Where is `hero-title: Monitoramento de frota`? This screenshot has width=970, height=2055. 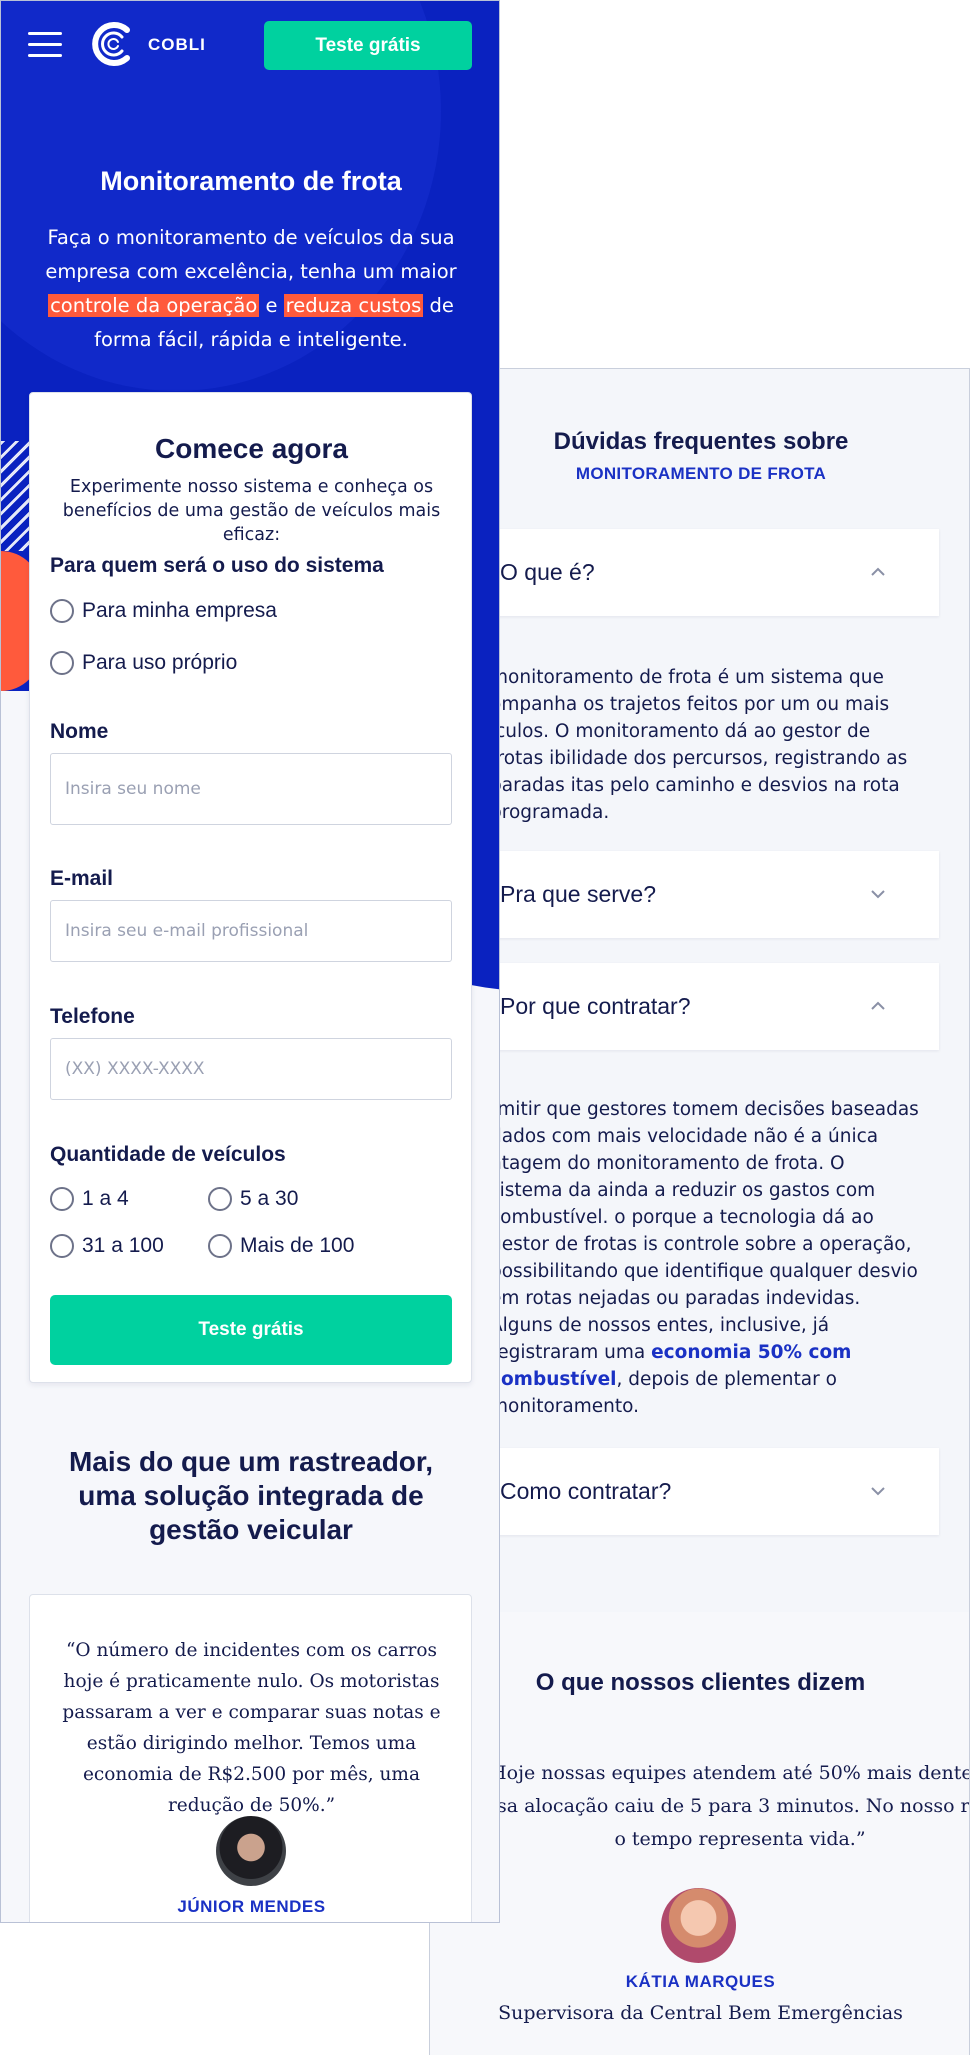 hero-title: Monitoramento de frota is located at coordinates (251, 181).